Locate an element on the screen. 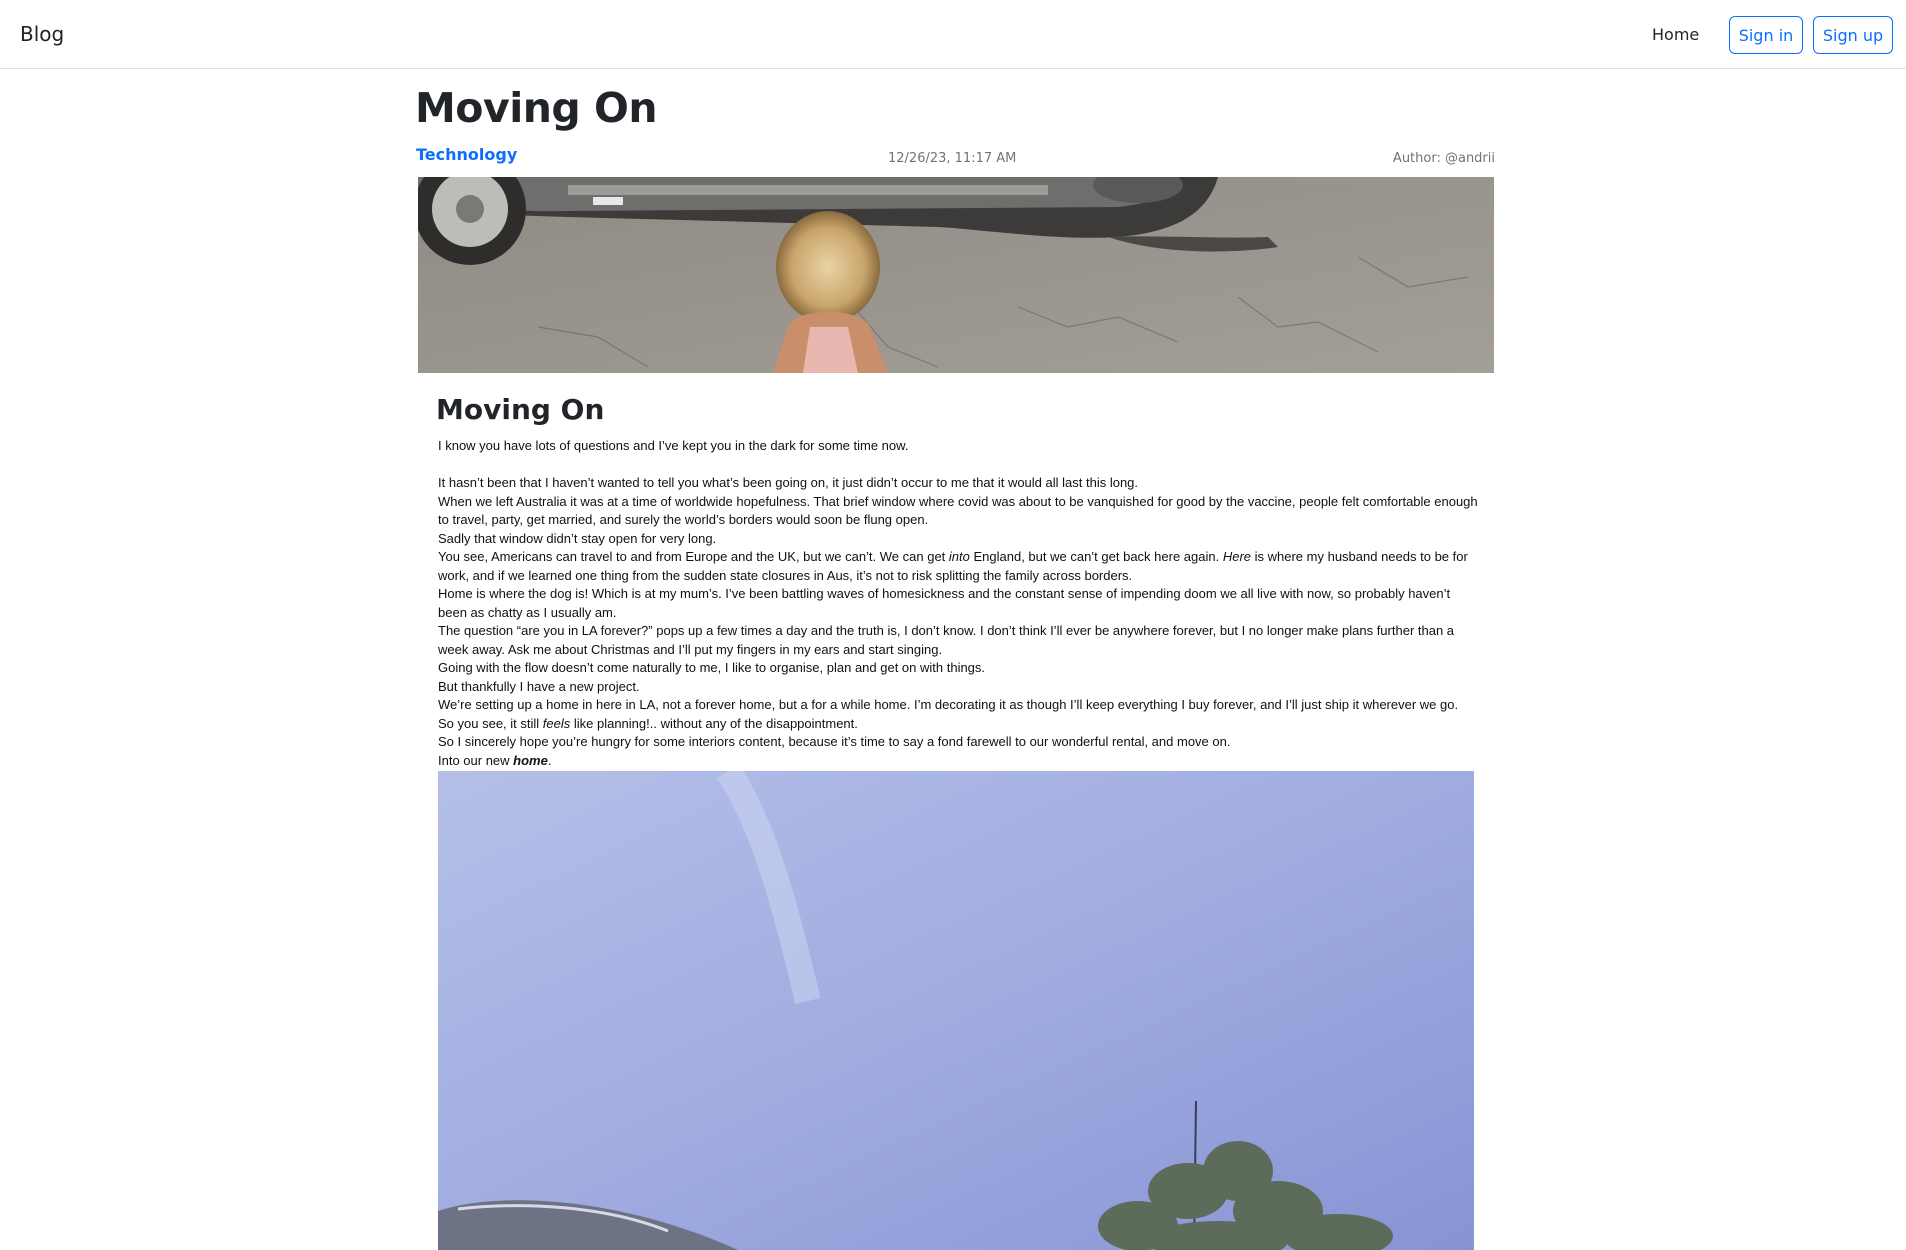  paragraph: Into our new home. is located at coordinates (958, 761).